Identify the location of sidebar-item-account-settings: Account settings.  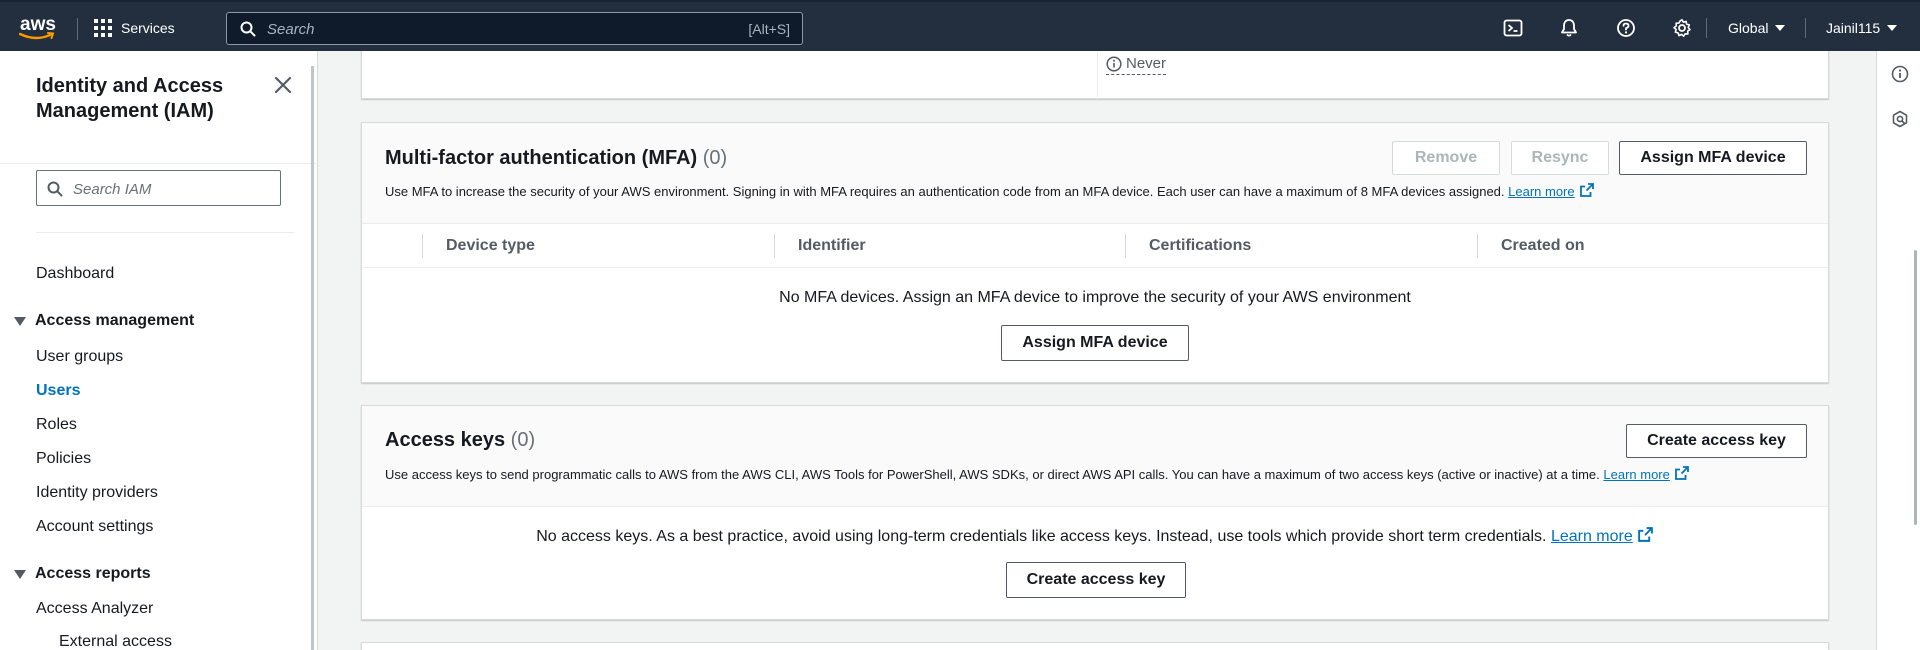
(94, 527).